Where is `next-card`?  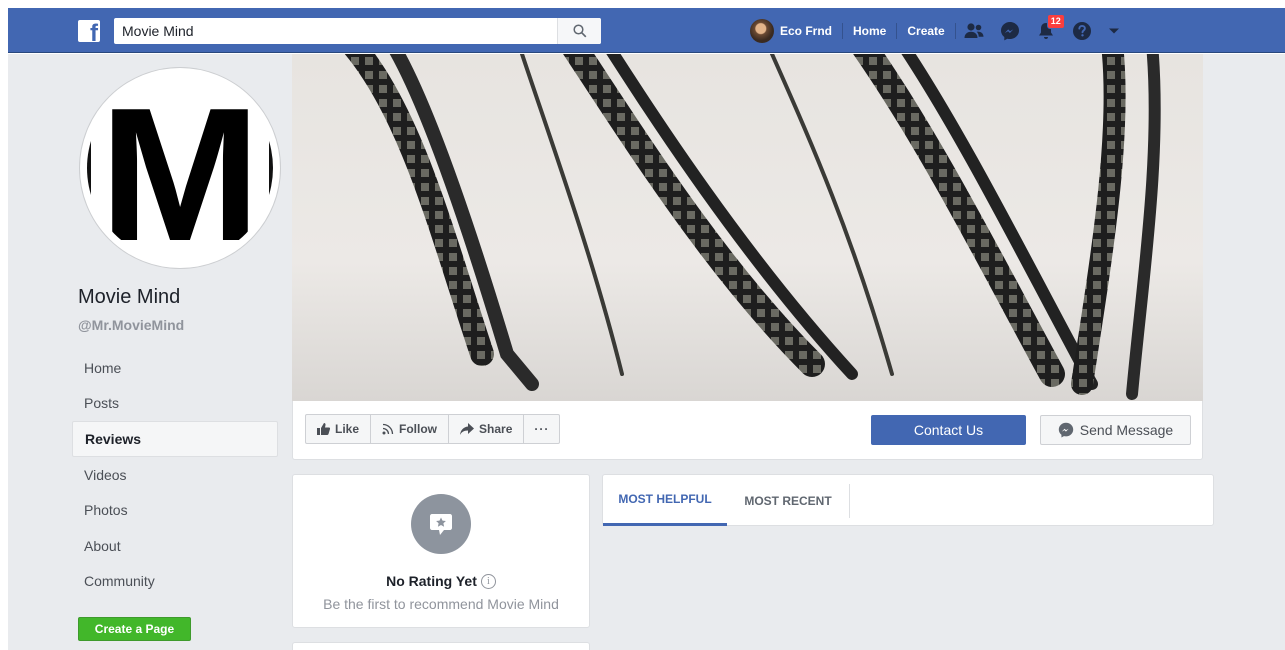 next-card is located at coordinates (441, 646).